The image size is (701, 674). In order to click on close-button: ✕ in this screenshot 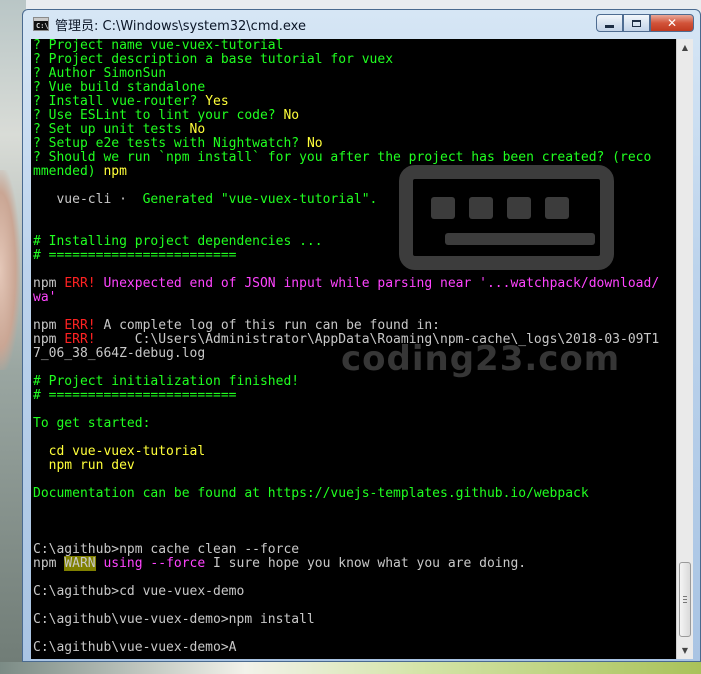, I will do `click(672, 23)`.